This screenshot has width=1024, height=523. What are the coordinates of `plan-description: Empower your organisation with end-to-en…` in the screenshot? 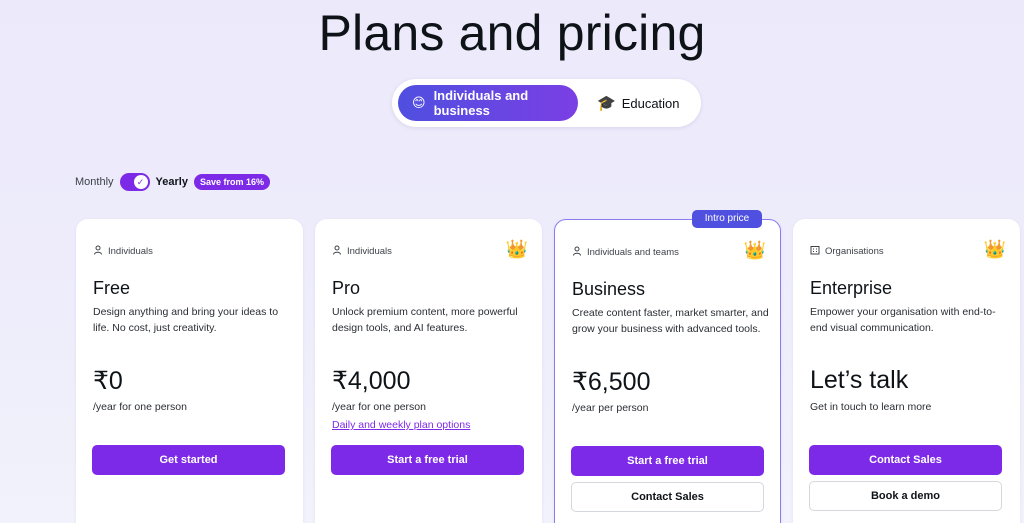 It's located at (903, 320).